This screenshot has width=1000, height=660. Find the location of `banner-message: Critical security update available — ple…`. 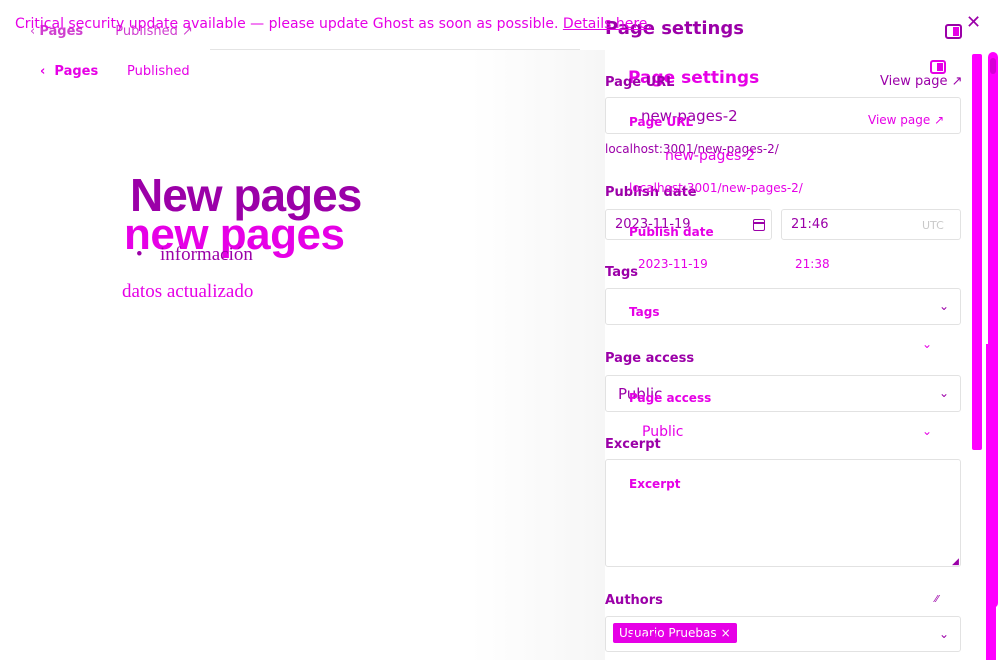

banner-message: Critical security update available — ple… is located at coordinates (287, 24).